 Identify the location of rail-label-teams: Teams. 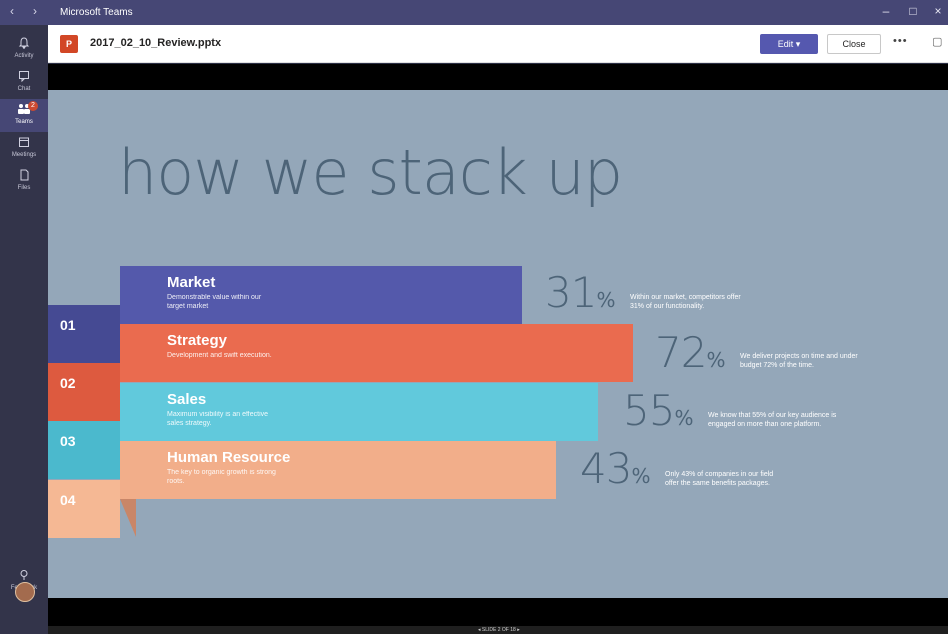
(24, 122).